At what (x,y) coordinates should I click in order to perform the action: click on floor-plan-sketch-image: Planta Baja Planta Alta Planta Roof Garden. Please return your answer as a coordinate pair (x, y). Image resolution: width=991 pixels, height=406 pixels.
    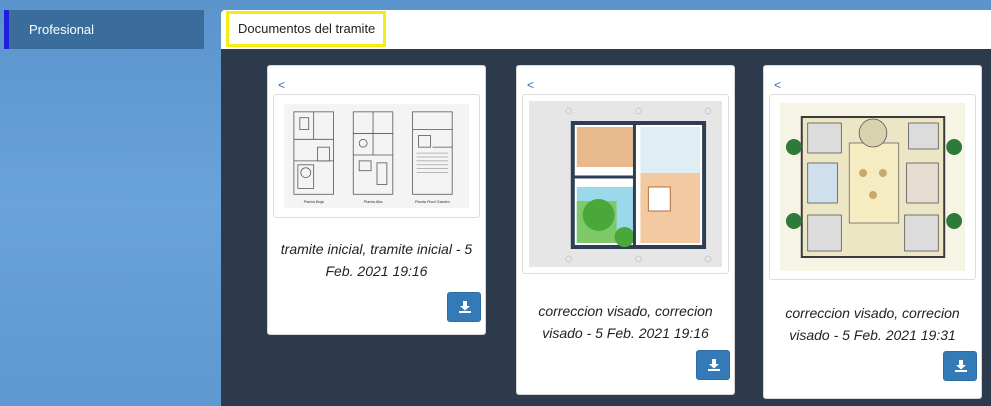
    Looking at the image, I should click on (376, 156).